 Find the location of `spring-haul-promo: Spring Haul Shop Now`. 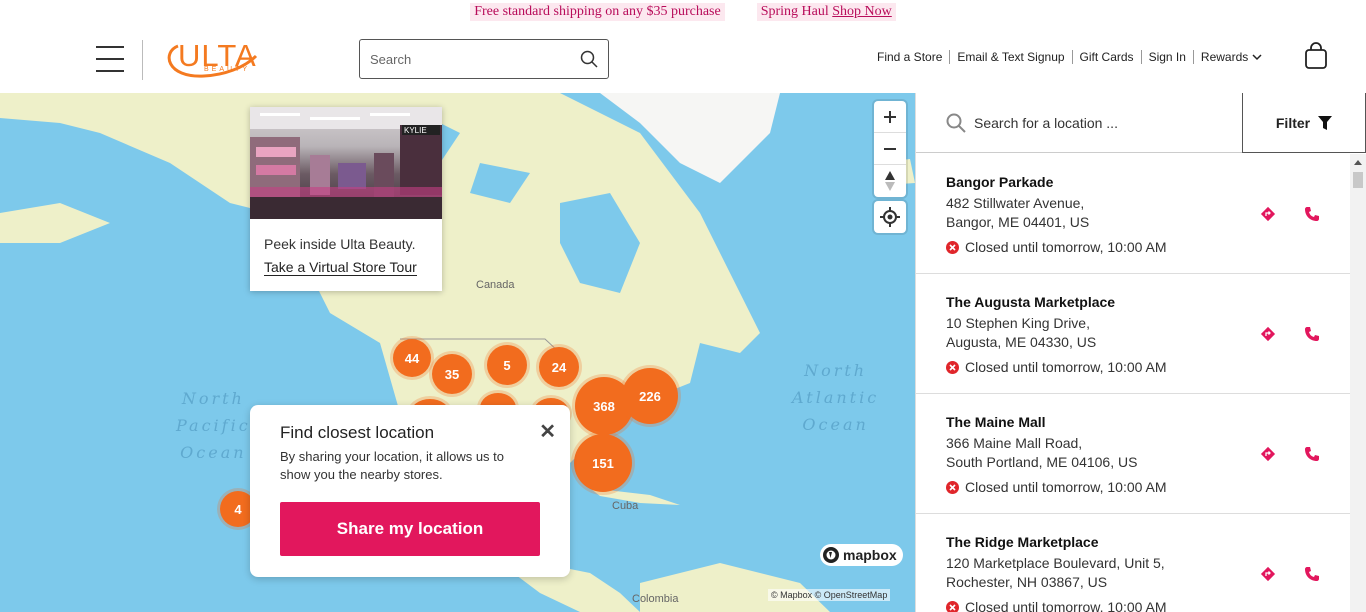

spring-haul-promo: Spring Haul Shop Now is located at coordinates (826, 12).